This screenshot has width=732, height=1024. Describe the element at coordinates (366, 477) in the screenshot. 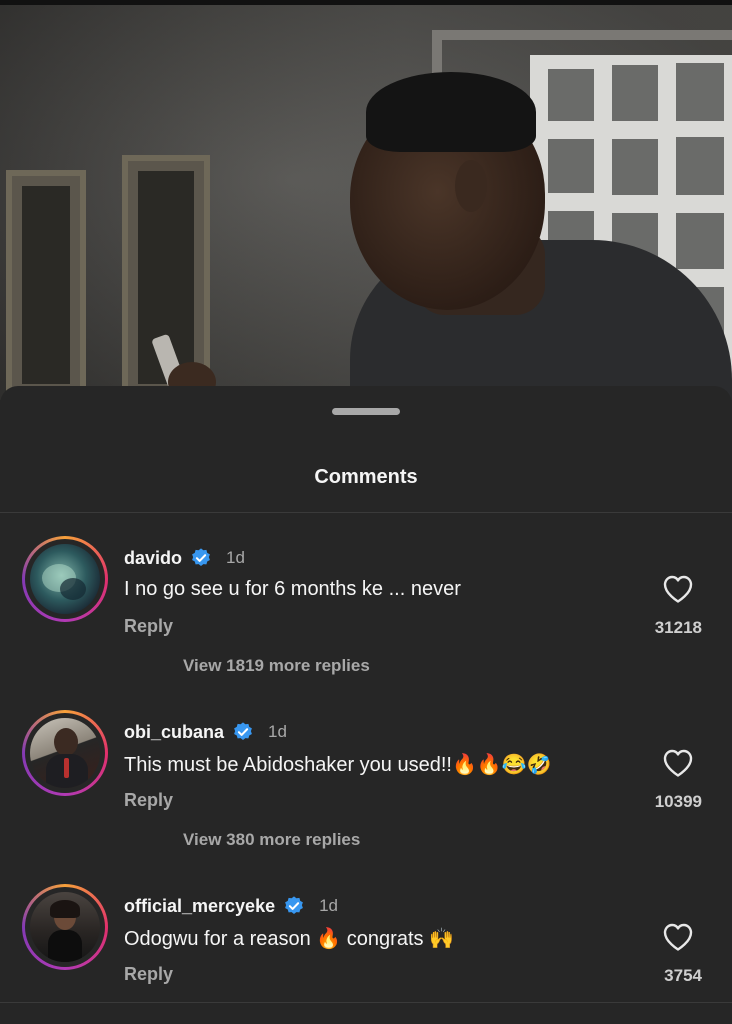

I see `sheet-title: Comments` at that location.